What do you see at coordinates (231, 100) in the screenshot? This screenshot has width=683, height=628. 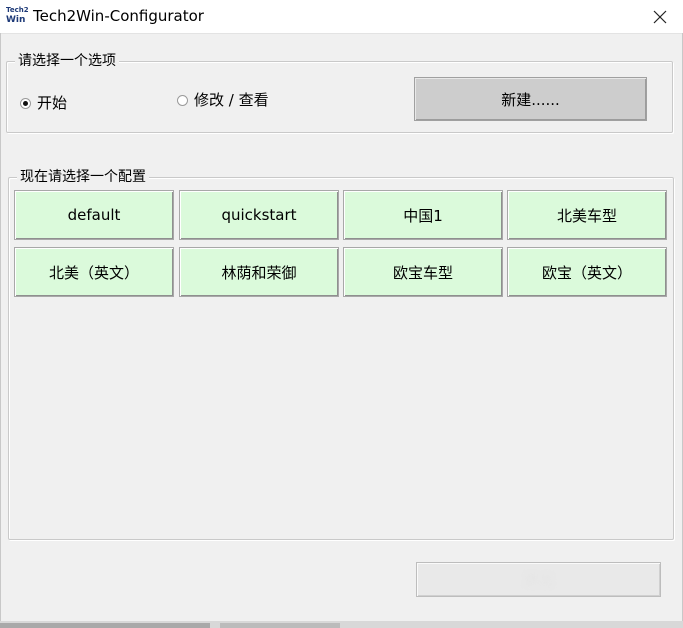 I see `radio-modify-view-label: 修改 / 查看` at bounding box center [231, 100].